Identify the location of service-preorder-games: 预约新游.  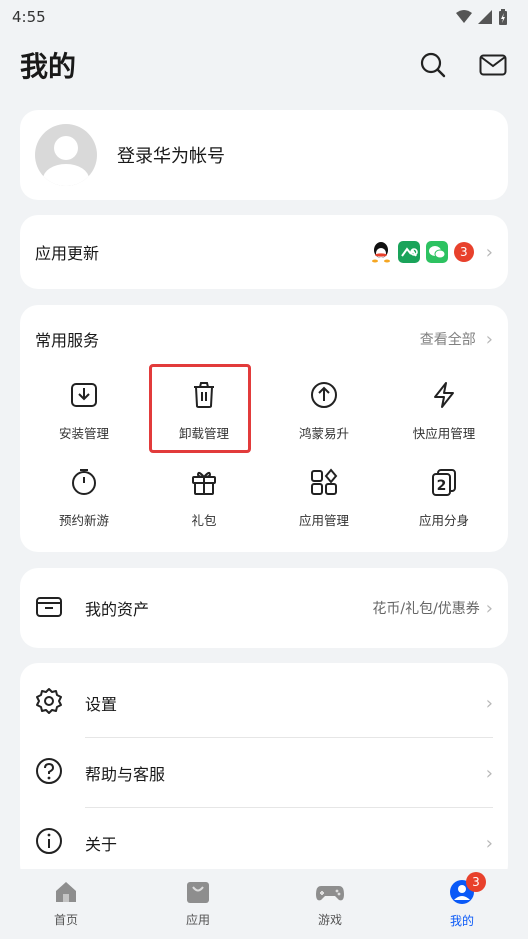
(84, 497).